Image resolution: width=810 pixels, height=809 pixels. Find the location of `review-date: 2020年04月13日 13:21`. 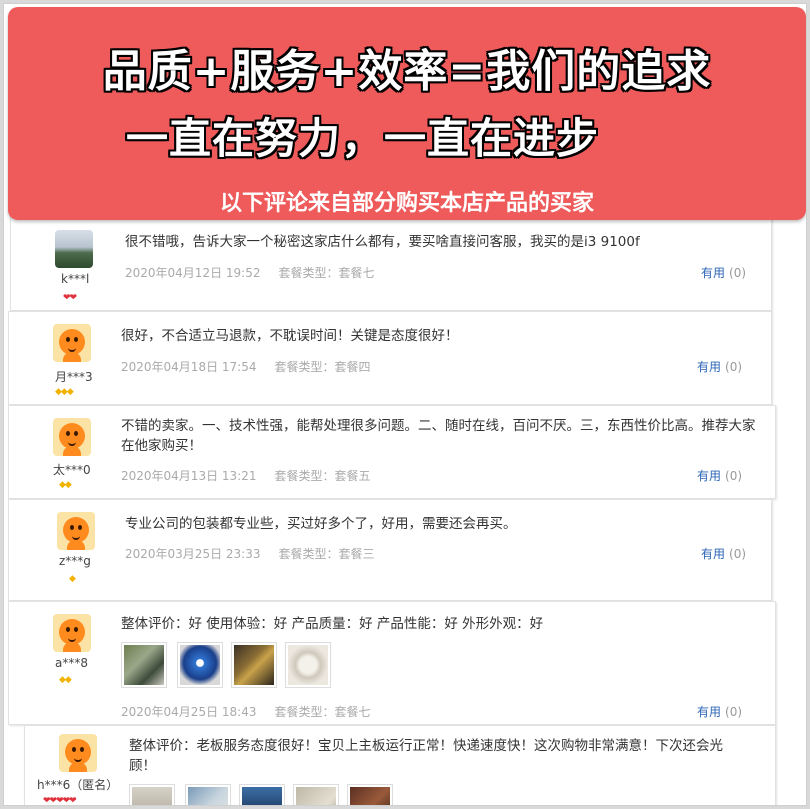

review-date: 2020年04月13日 13:21 is located at coordinates (189, 476).